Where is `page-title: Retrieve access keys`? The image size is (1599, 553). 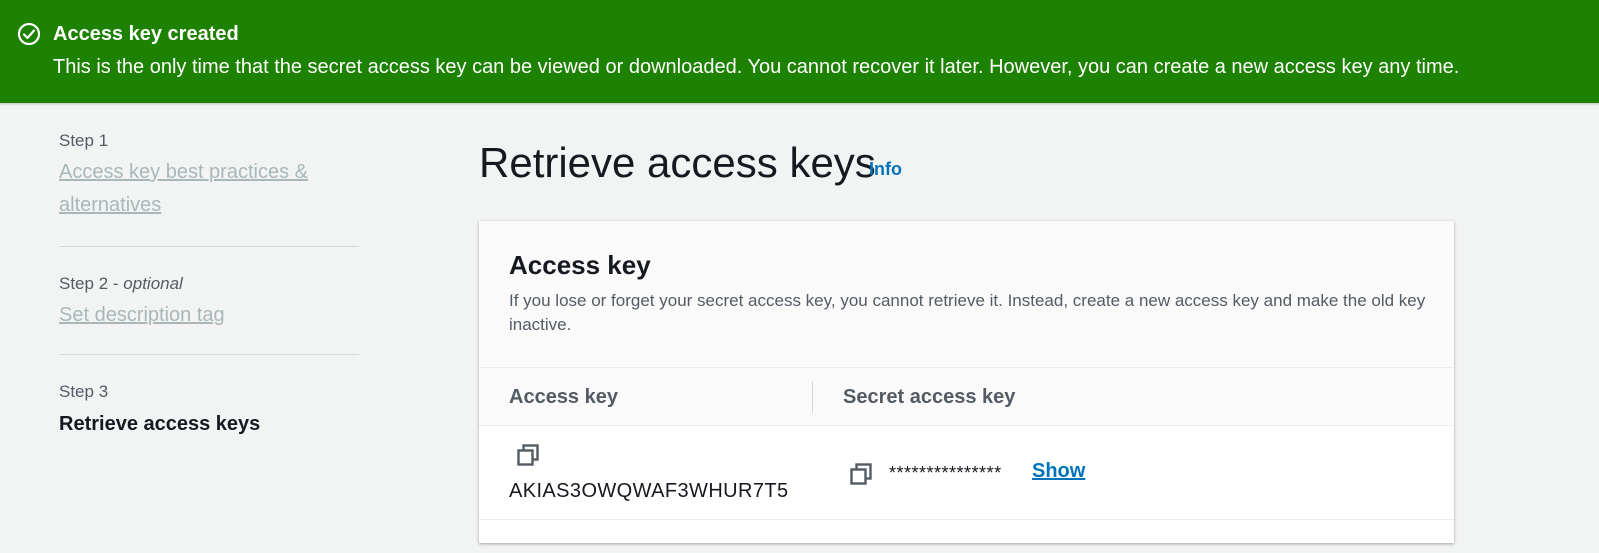 page-title: Retrieve access keys is located at coordinates (677, 162).